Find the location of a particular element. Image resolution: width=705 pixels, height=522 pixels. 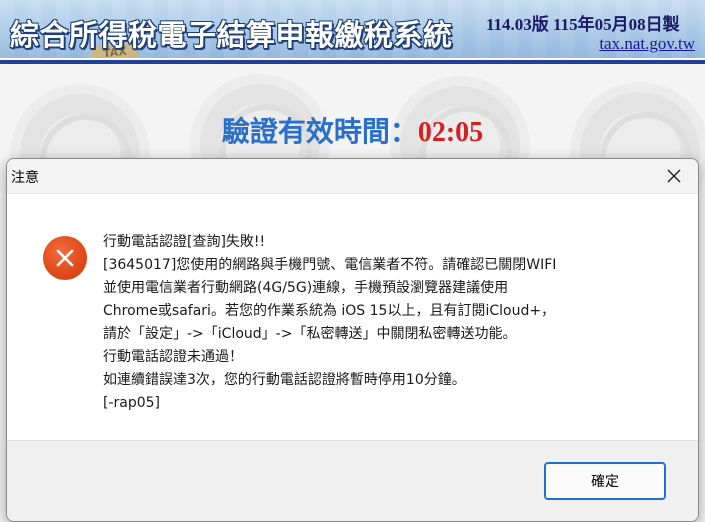

timer-value: 02:05 is located at coordinates (450, 132).